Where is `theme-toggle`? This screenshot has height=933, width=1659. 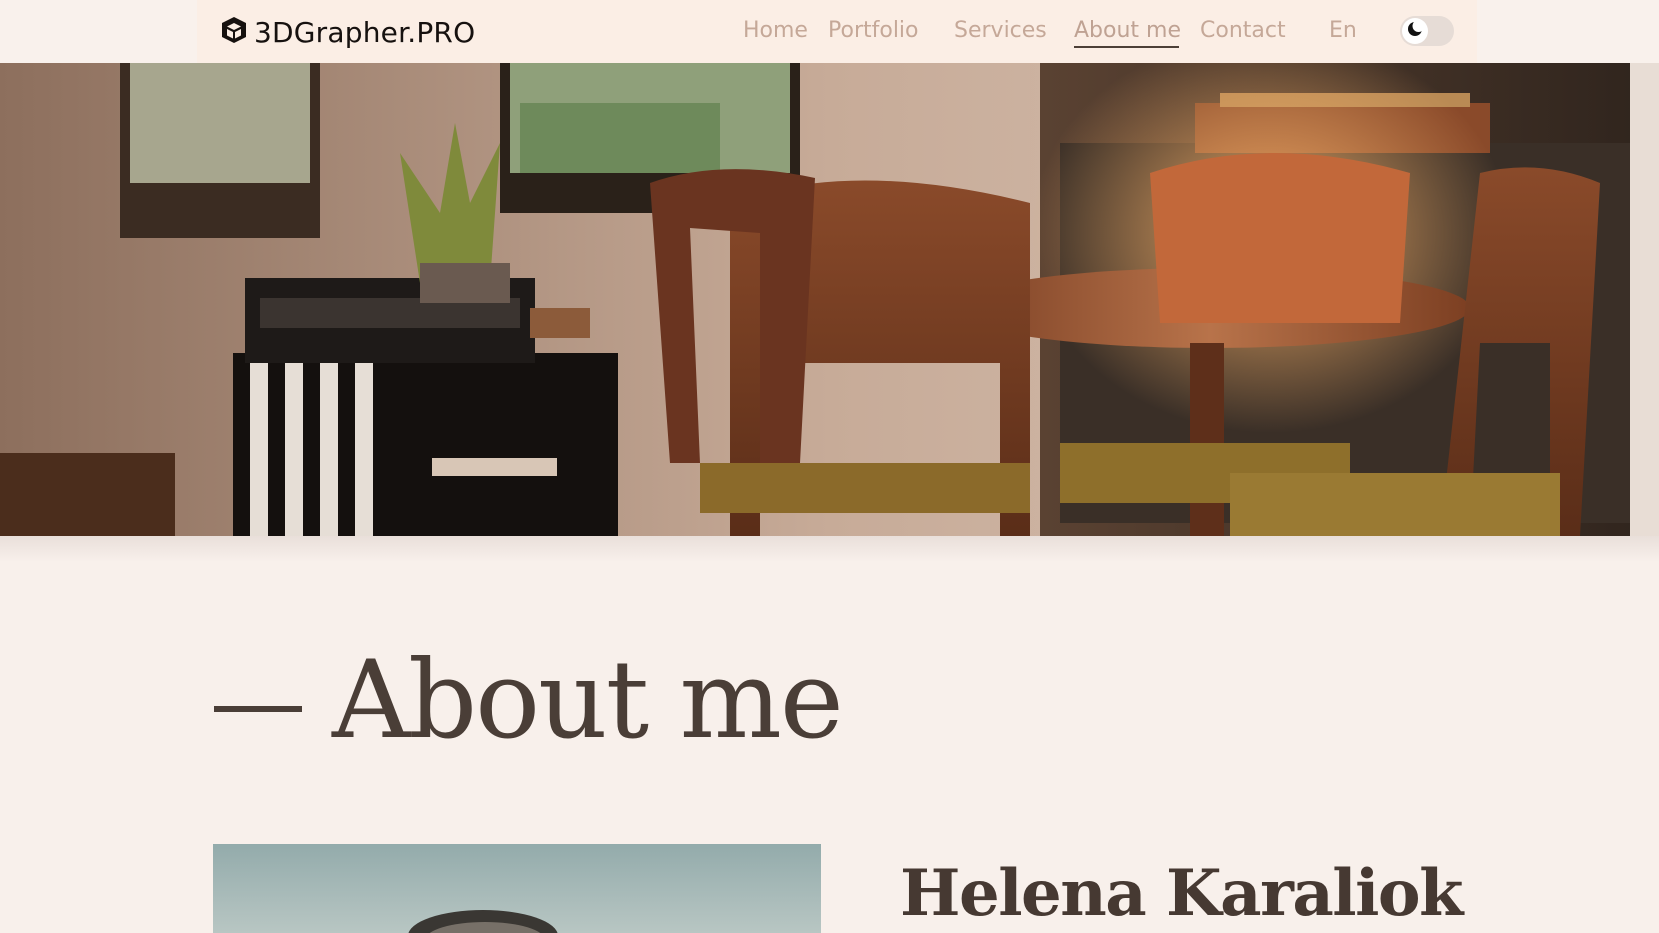
theme-toggle is located at coordinates (1427, 31).